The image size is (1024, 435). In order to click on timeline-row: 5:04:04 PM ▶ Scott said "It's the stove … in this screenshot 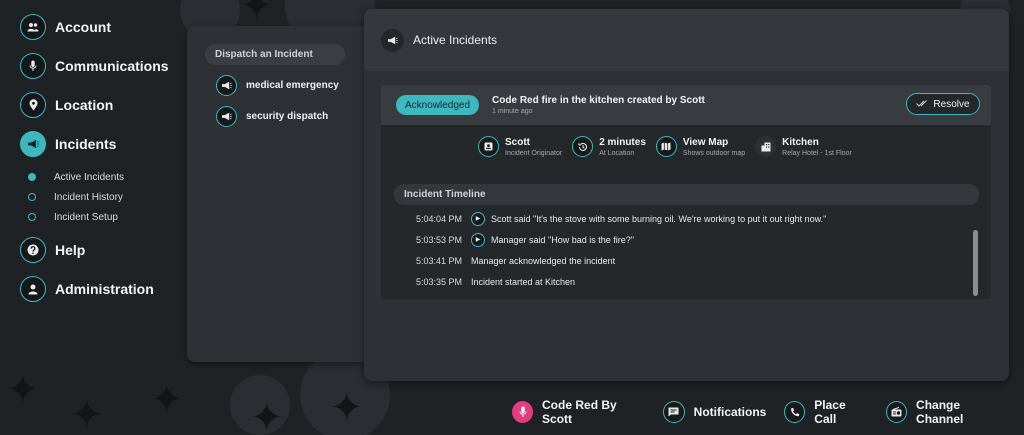, I will do `click(674, 218)`.